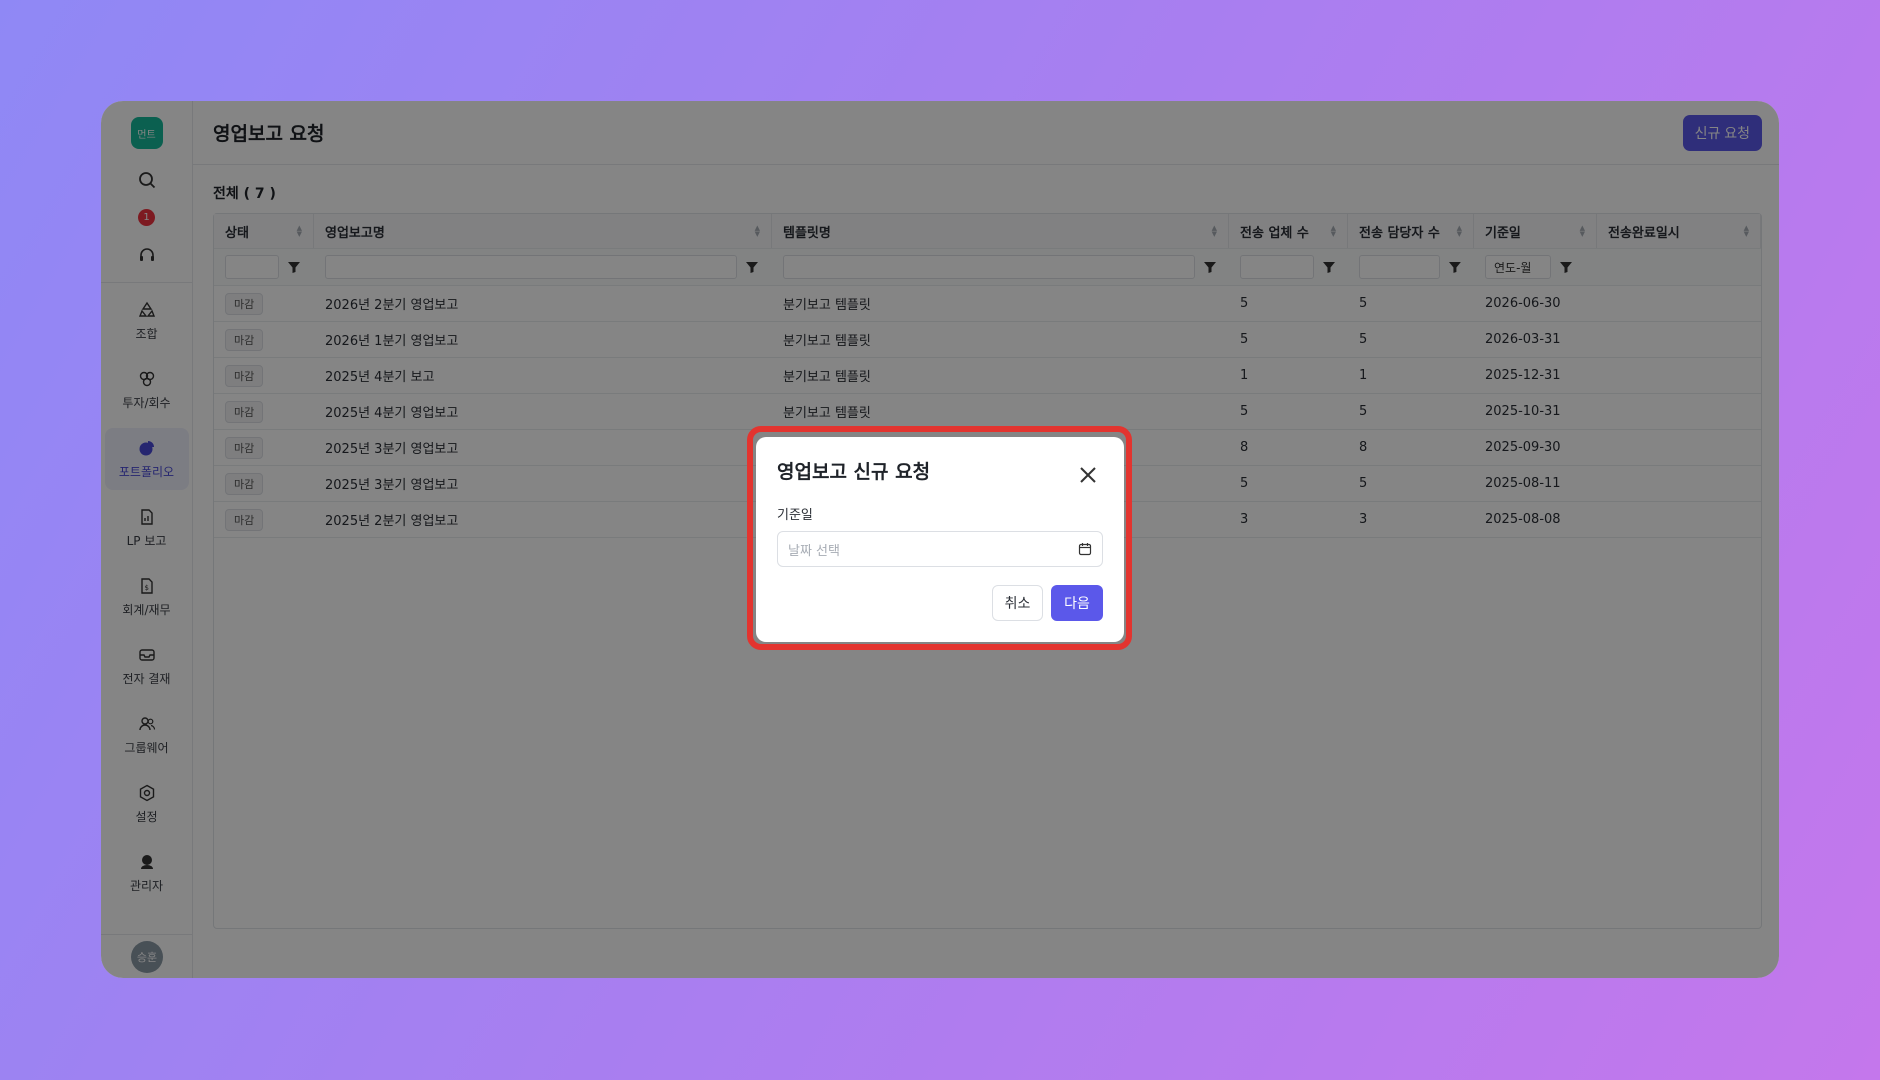 The image size is (1880, 1080). I want to click on new-report-modal: 영업보고 신규 요청 기준일 날짜 선택 취소 다음, so click(940, 539).